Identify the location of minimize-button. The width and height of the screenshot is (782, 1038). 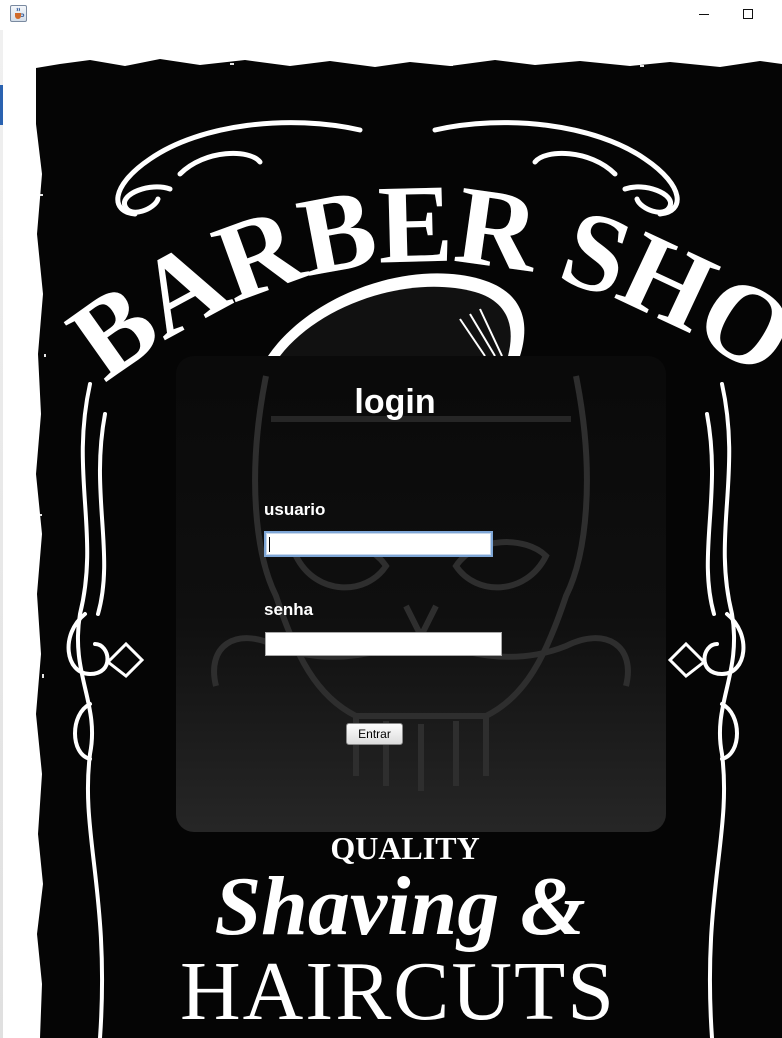
(704, 14).